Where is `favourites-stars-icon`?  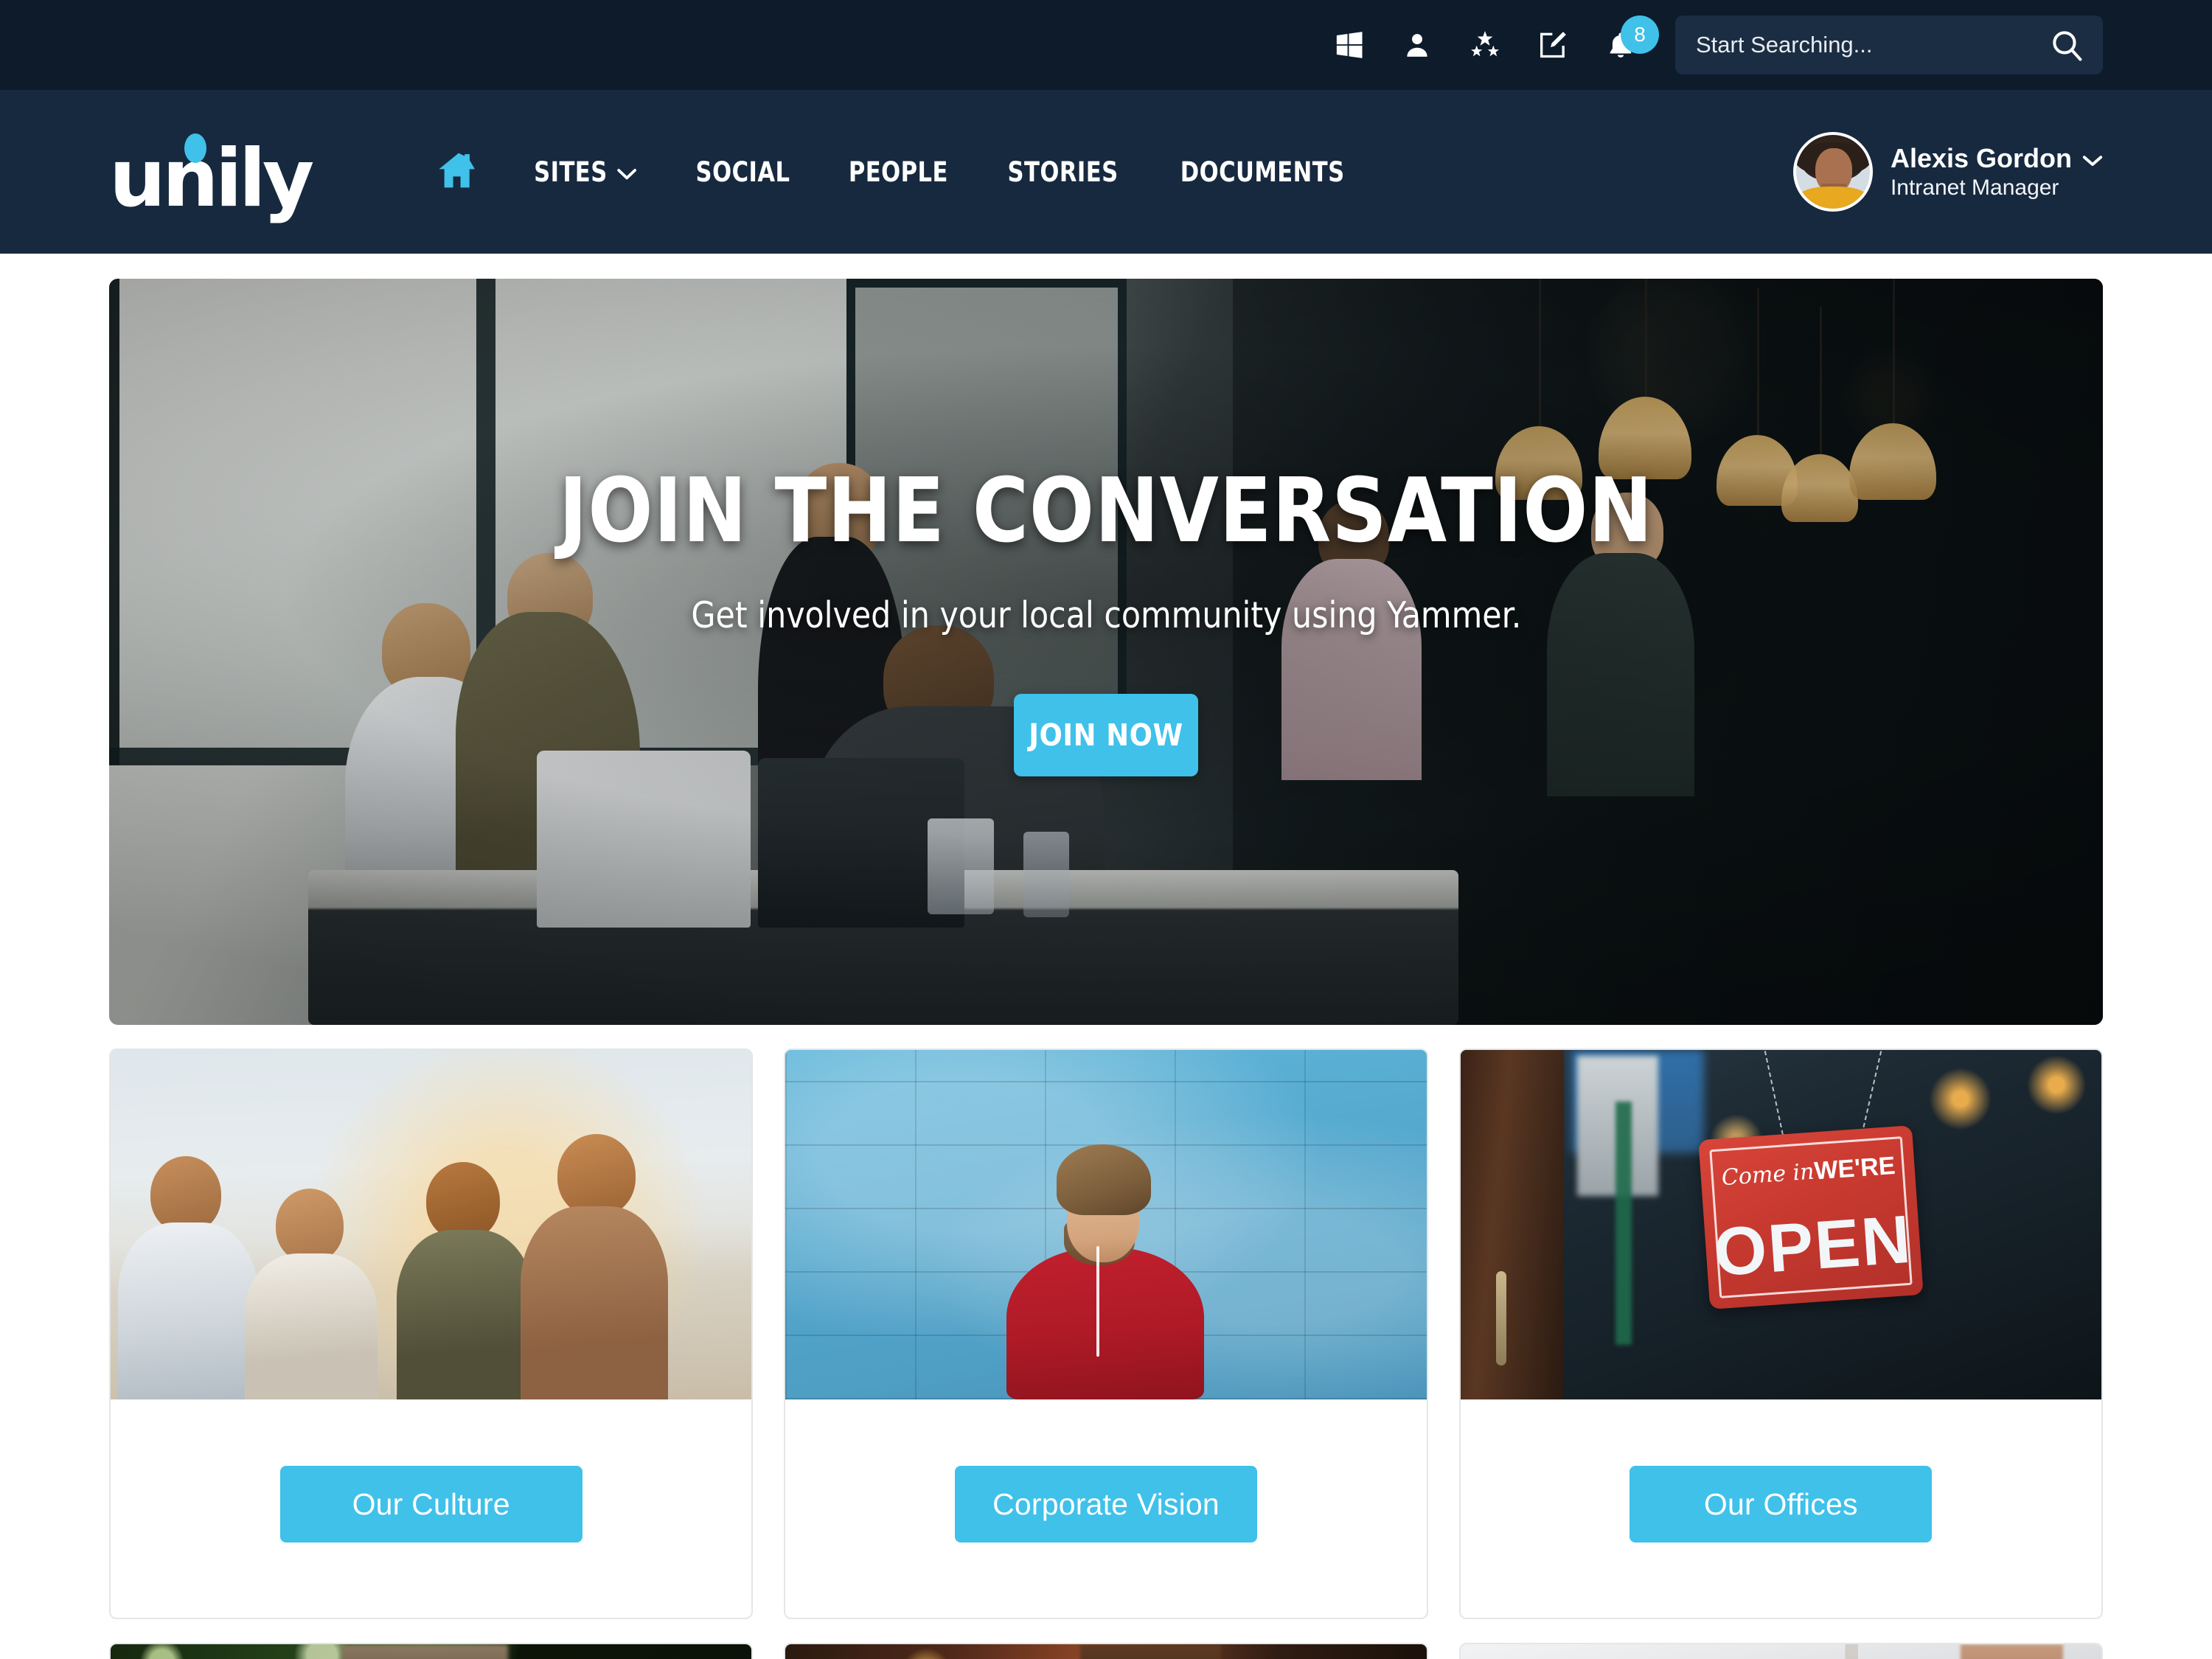
favourites-stars-icon is located at coordinates (1485, 45).